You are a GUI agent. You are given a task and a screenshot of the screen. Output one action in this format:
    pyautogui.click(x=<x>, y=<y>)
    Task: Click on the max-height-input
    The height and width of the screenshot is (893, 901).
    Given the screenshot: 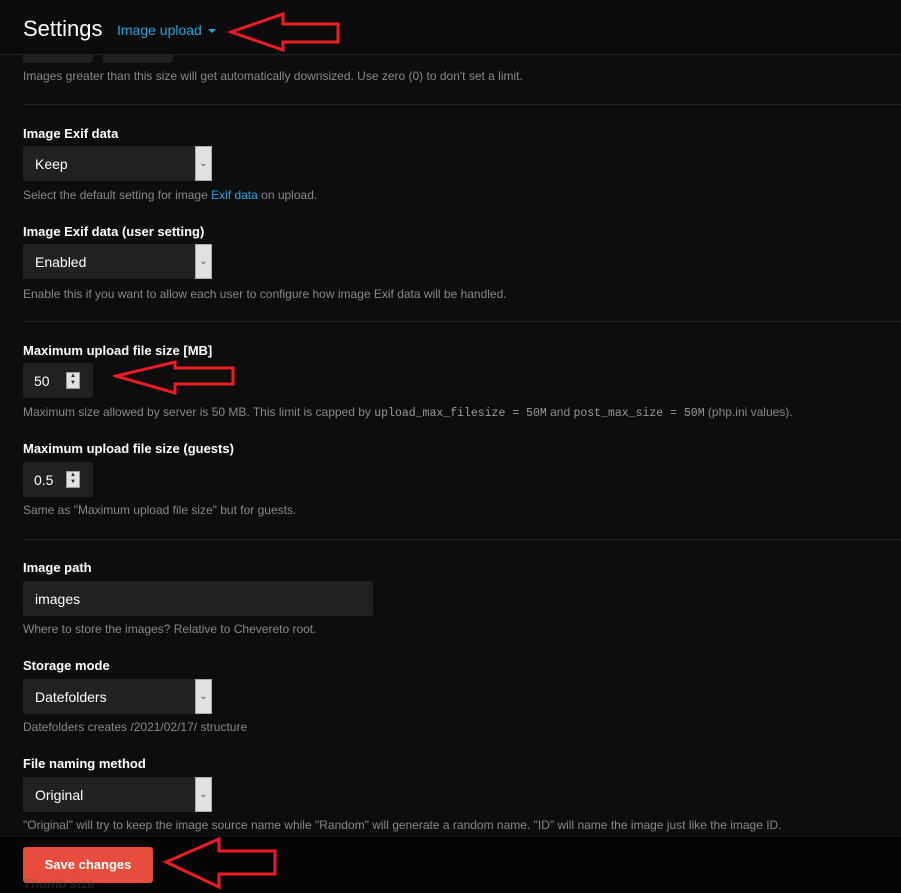 What is the action you would take?
    pyautogui.click(x=138, y=58)
    